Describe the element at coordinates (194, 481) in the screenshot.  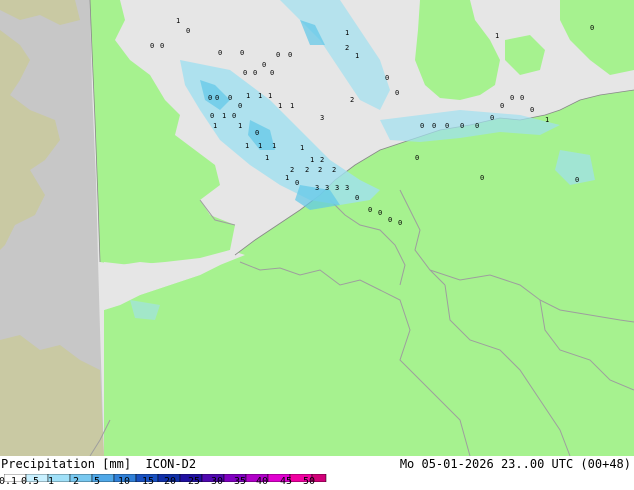
I see `scale-tick-label: 25` at that location.